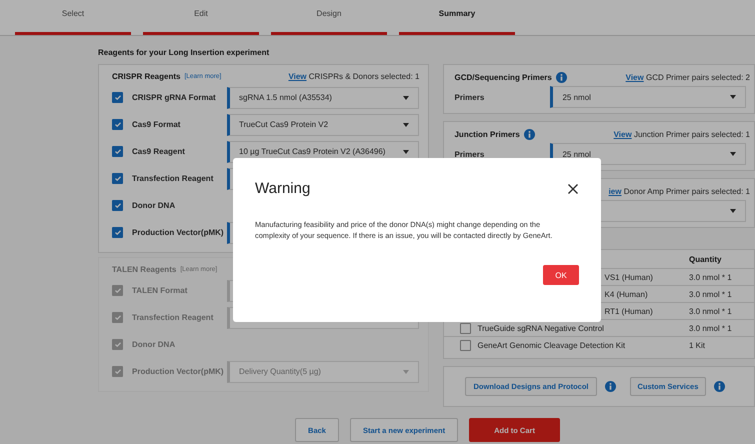 This screenshot has height=444, width=755. What do you see at coordinates (323, 97) in the screenshot?
I see `dropdown: sgRNA 1.5 nmol (A35534)` at bounding box center [323, 97].